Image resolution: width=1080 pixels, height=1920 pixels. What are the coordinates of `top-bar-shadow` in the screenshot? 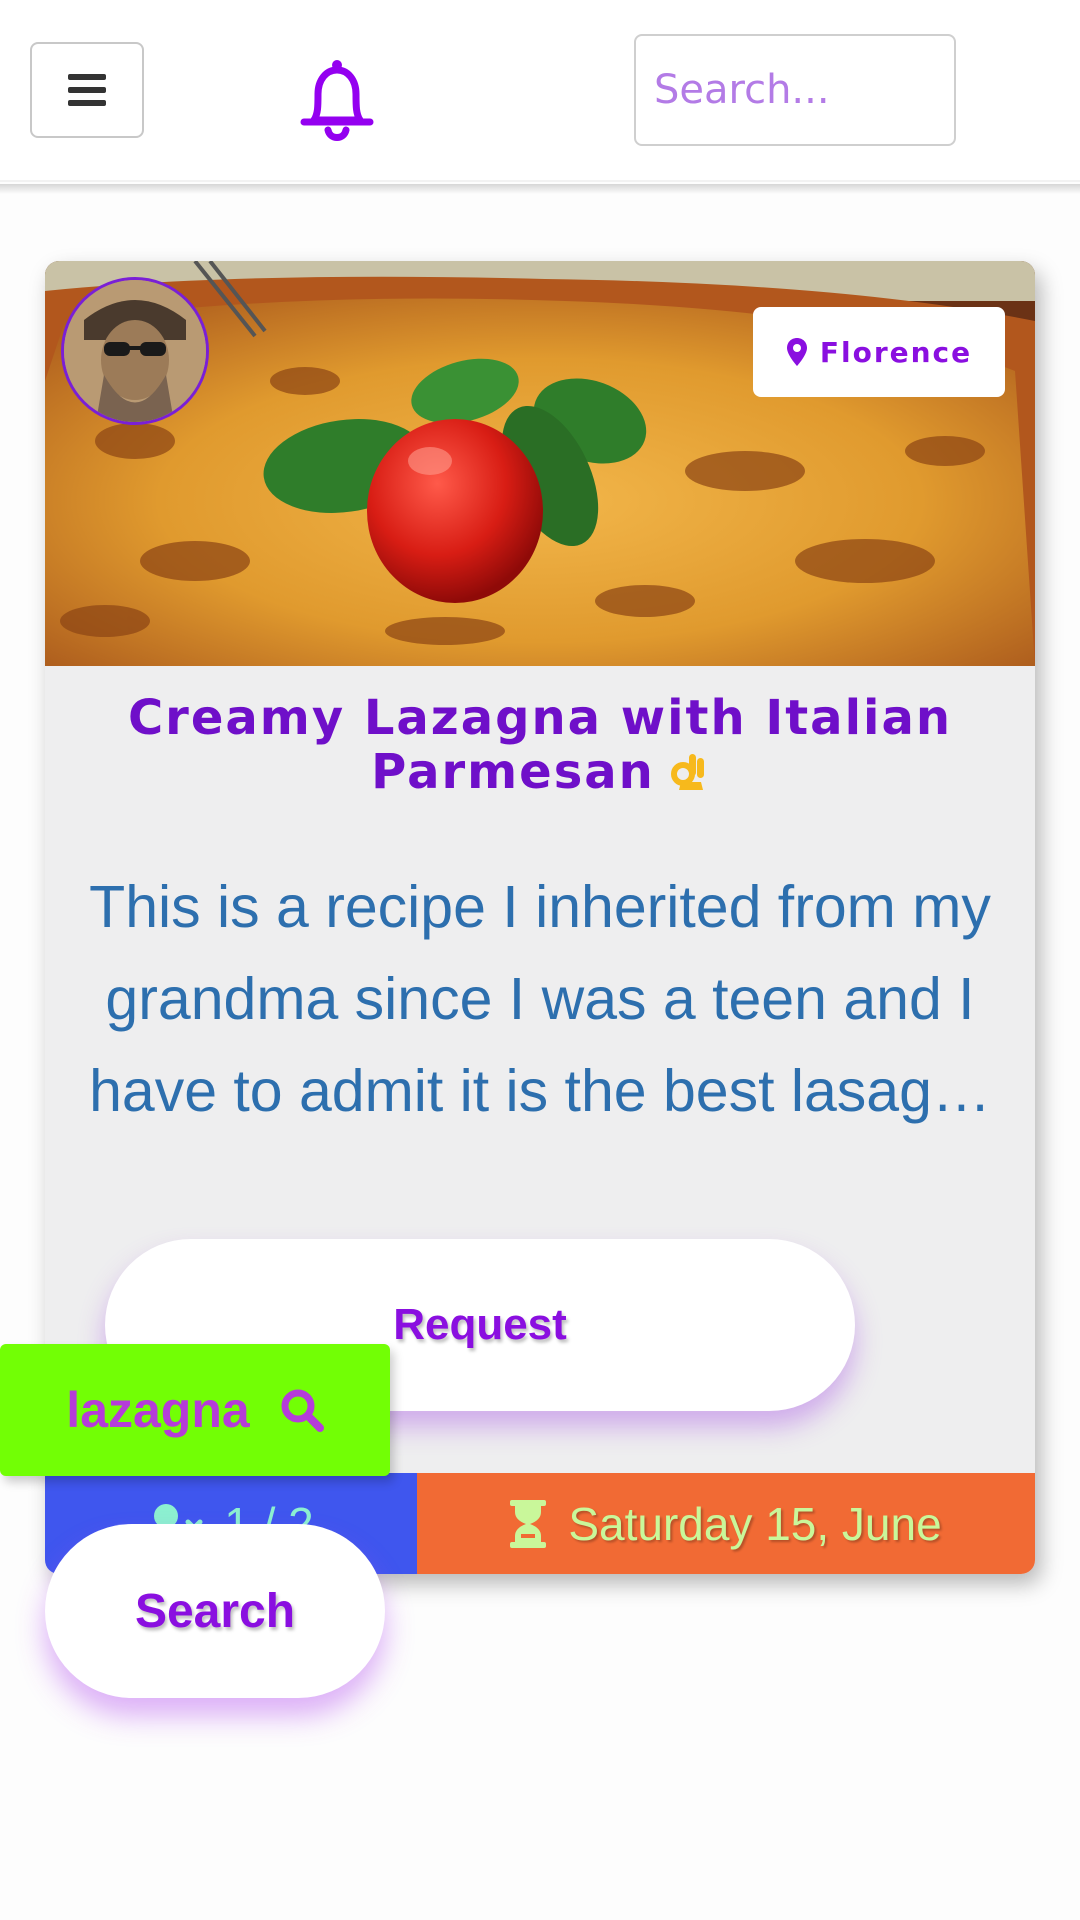 It's located at (540, 189).